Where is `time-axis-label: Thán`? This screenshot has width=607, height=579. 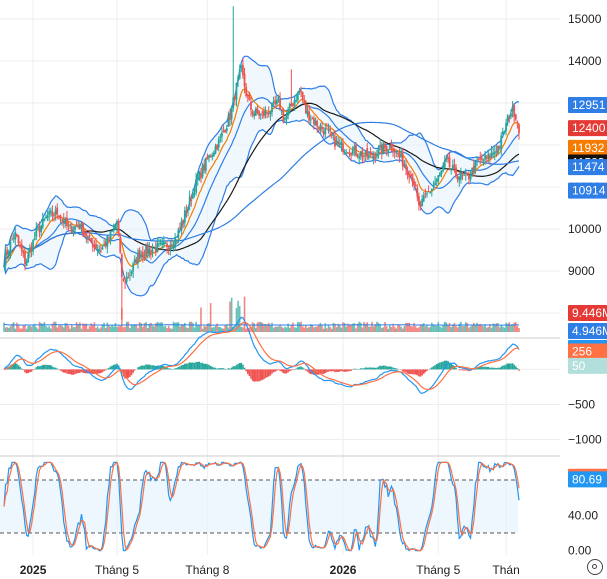 time-axis-label: Thán is located at coordinates (505, 570).